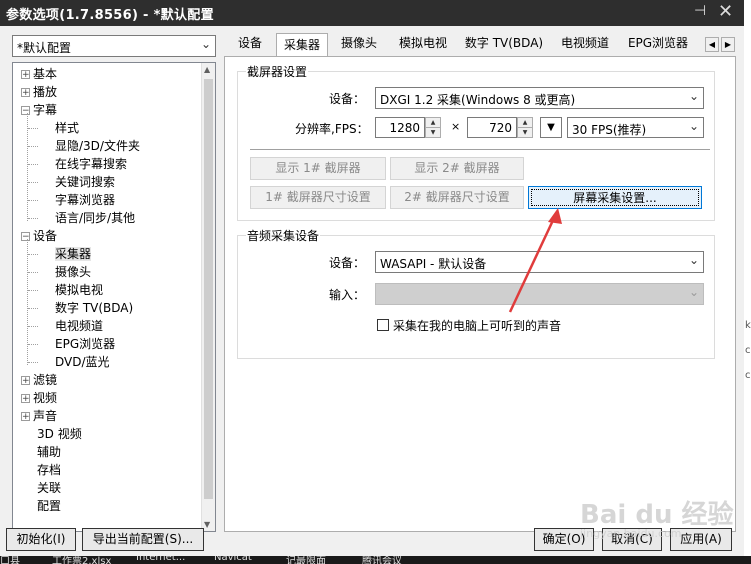  What do you see at coordinates (45, 92) in the screenshot?
I see `tree-item-label: 播放` at bounding box center [45, 92].